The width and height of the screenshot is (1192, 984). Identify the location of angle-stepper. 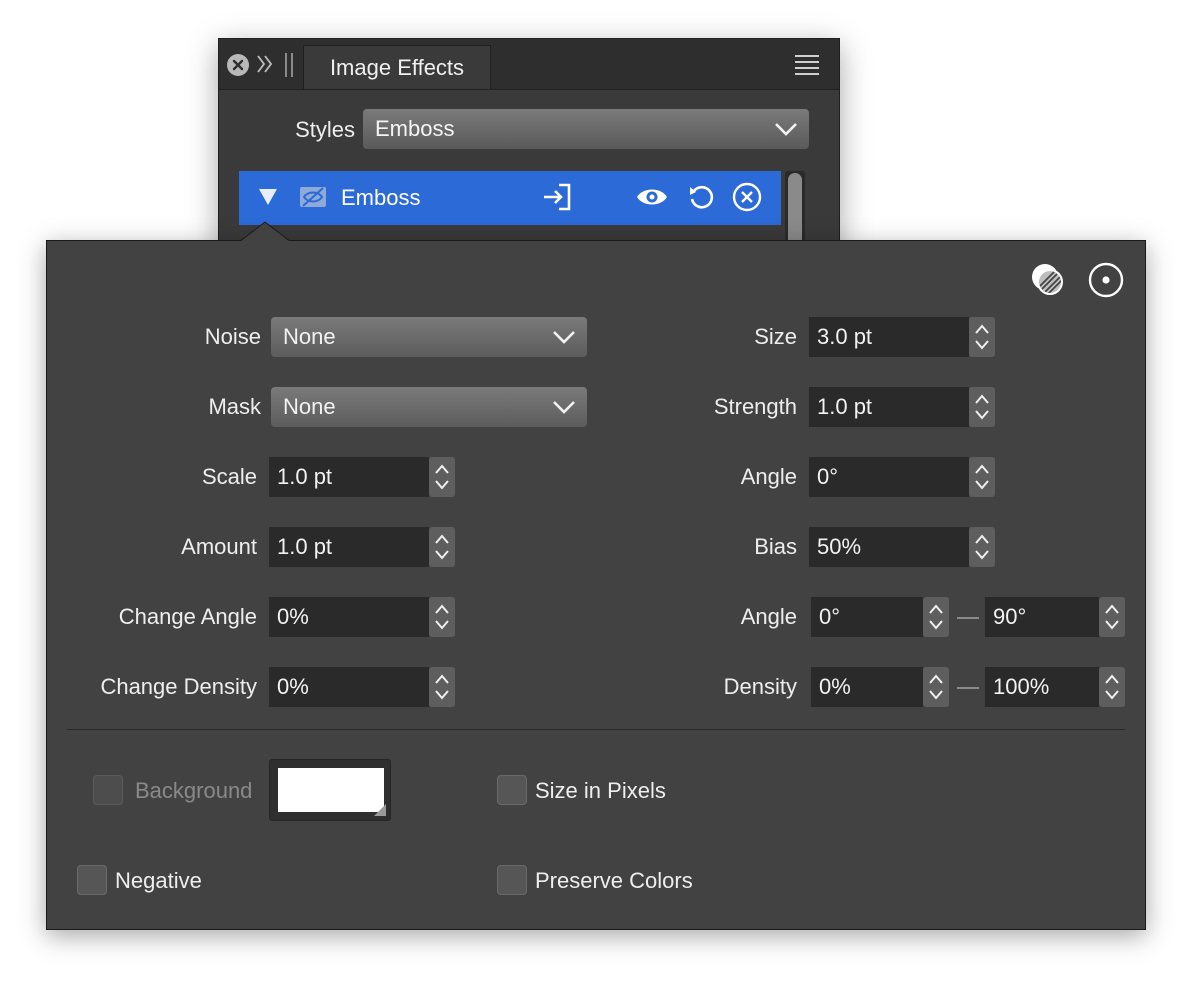
(982, 477).